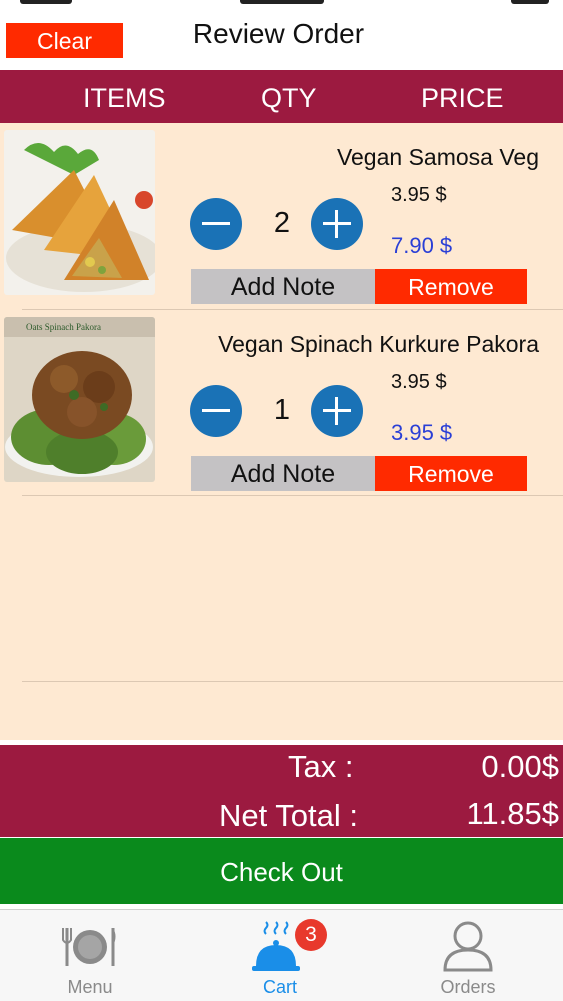 Image resolution: width=563 pixels, height=1001 pixels. What do you see at coordinates (289, 98) in the screenshot?
I see `column-qty: QTY` at bounding box center [289, 98].